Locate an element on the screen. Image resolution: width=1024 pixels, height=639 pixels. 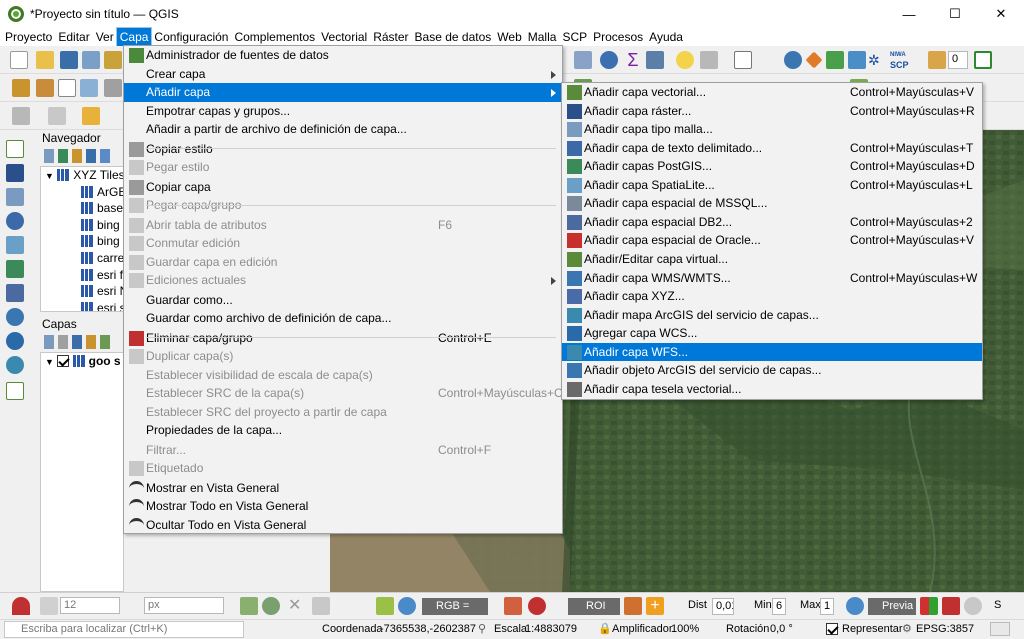
preview-zoom-icon is located at coordinates (855, 606).